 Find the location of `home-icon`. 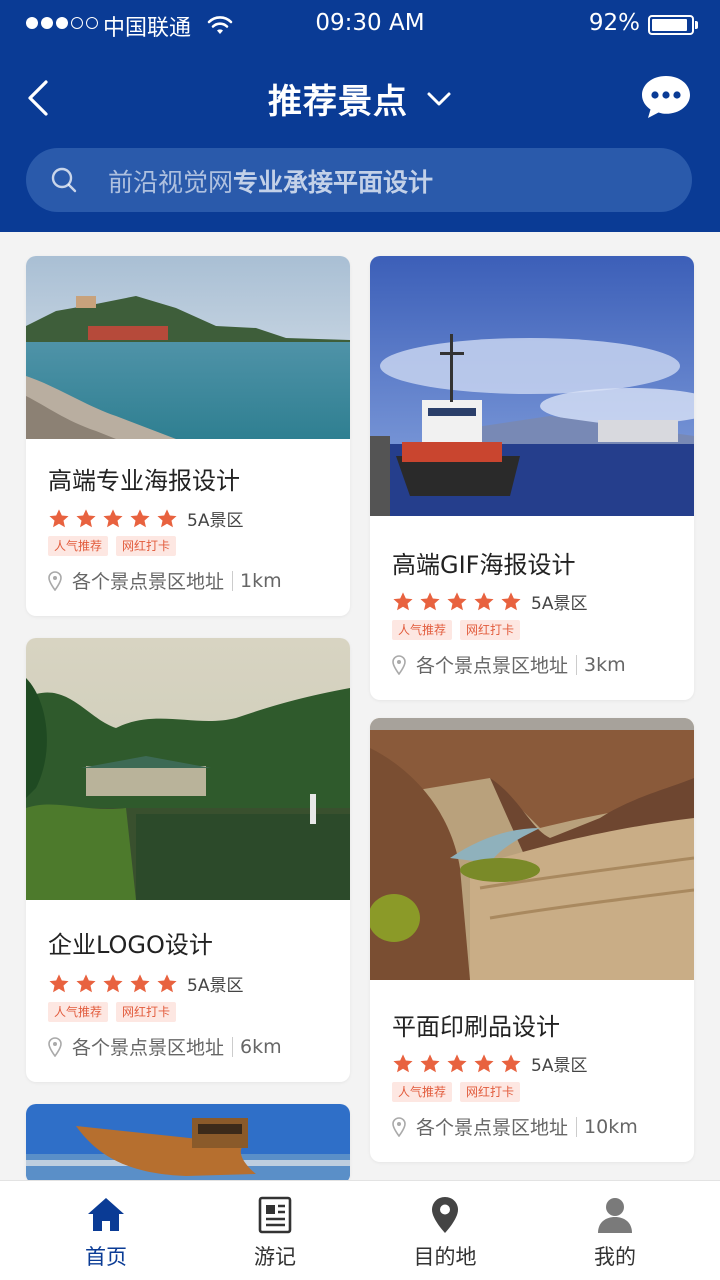

home-icon is located at coordinates (106, 1214).